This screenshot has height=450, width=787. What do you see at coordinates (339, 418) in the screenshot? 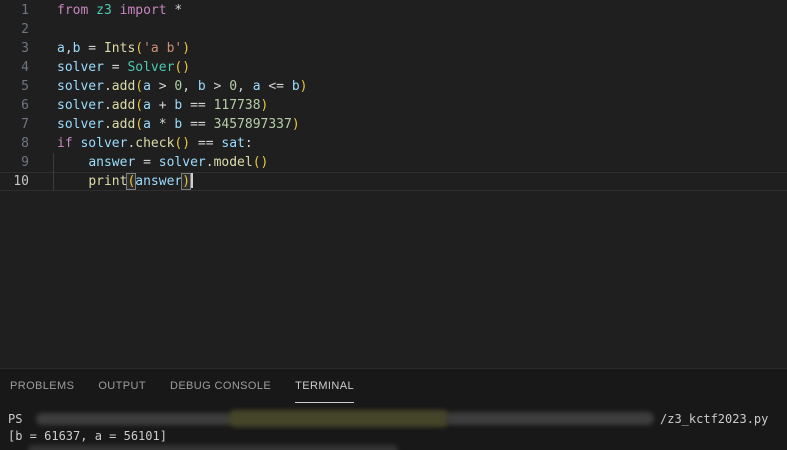
I see `redacted-command-blur` at bounding box center [339, 418].